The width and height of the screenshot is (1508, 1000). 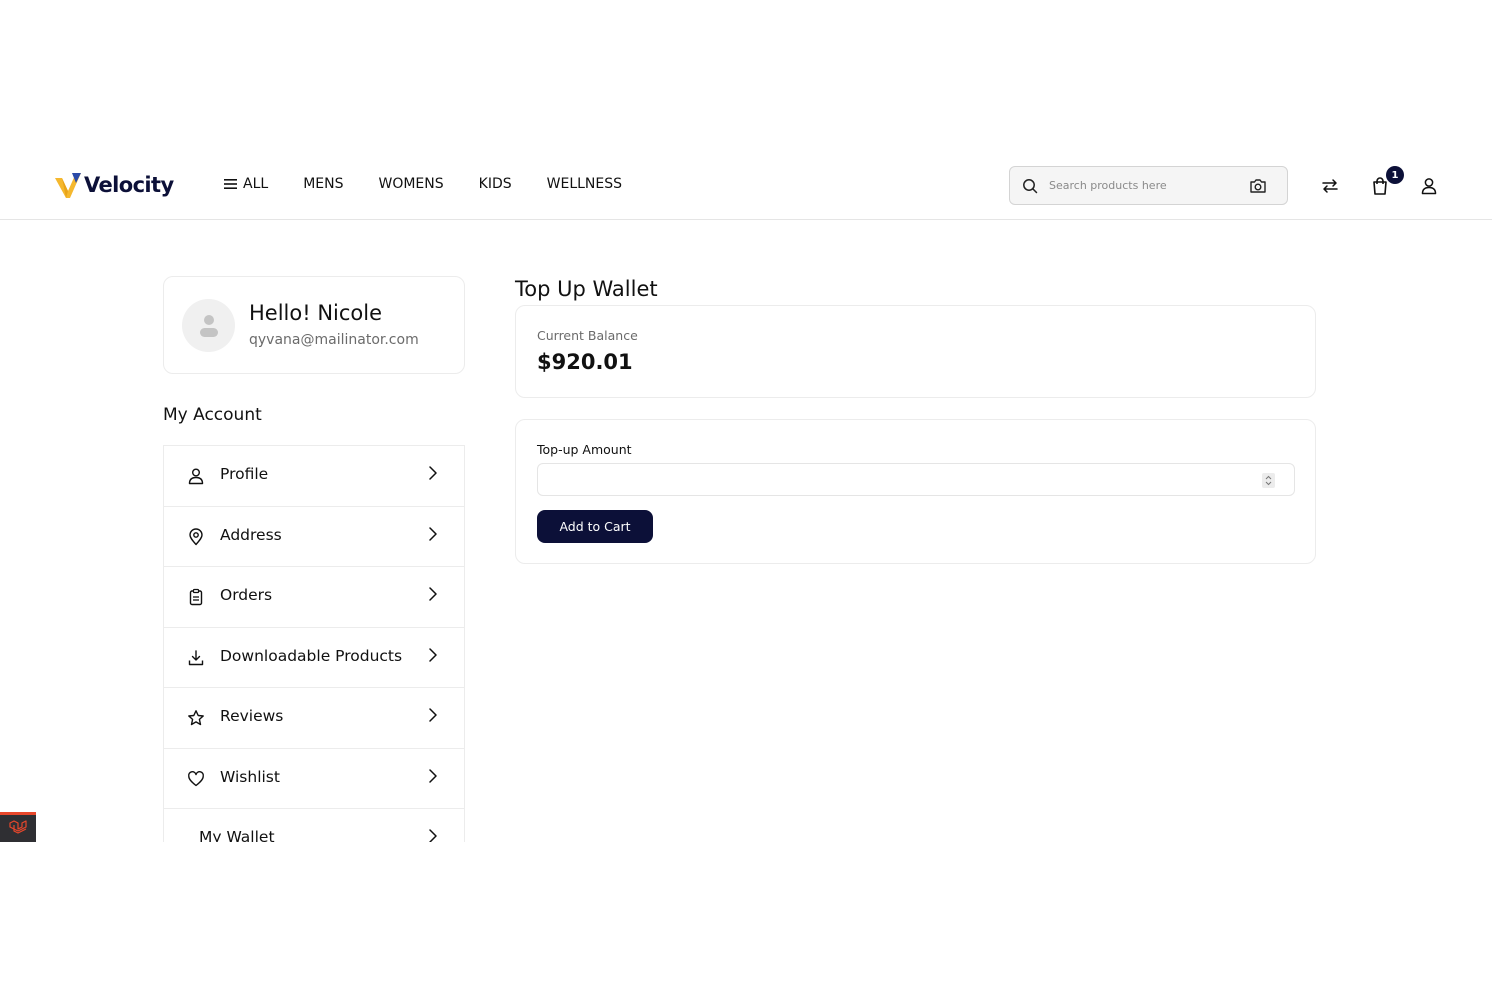 What do you see at coordinates (250, 776) in the screenshot?
I see `sidebar-item-label: Wishlist` at bounding box center [250, 776].